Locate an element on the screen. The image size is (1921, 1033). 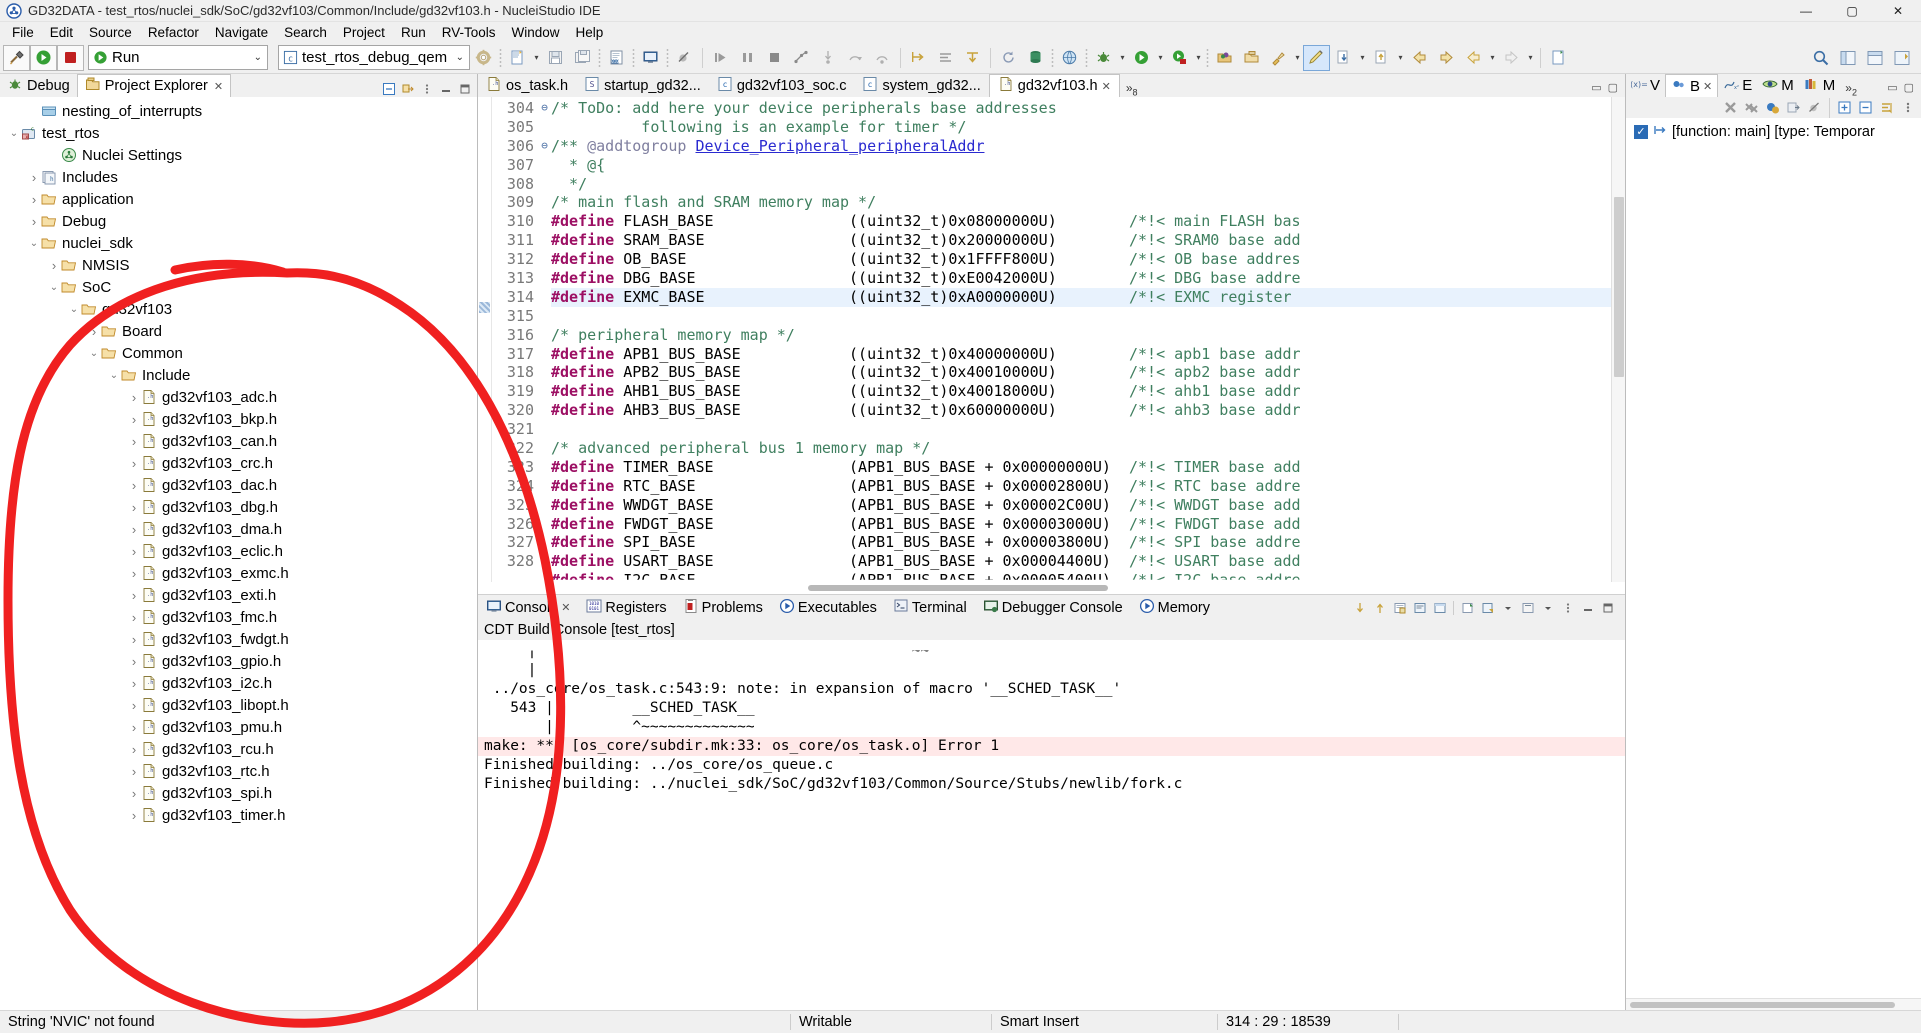
disconnect-icon is located at coordinates (801, 58).